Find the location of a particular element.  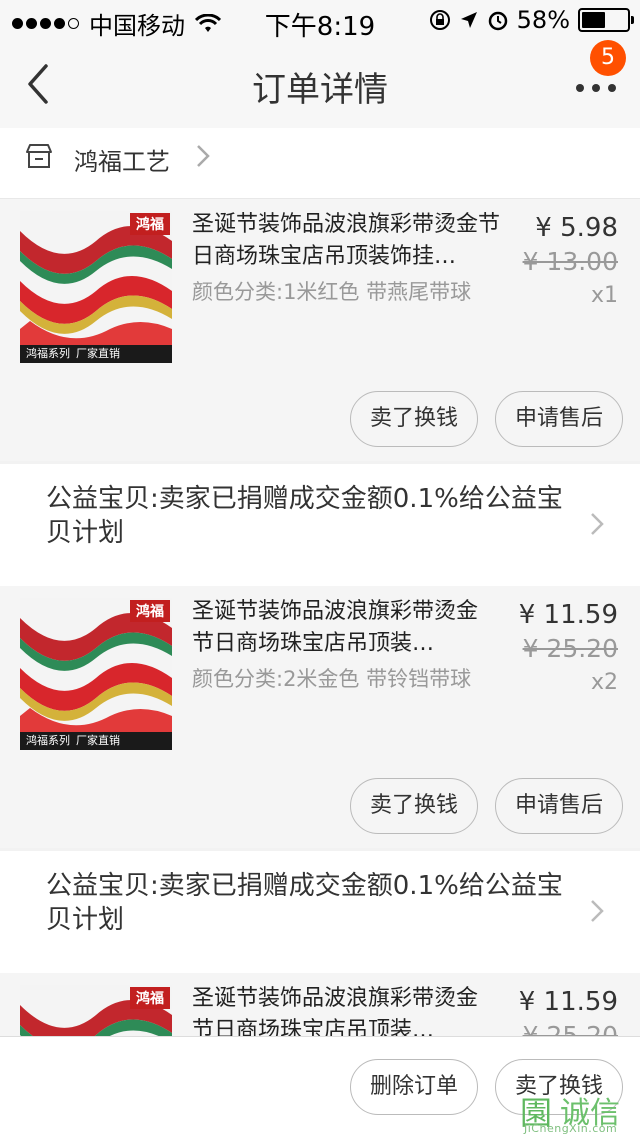

product-spec: 颜色分类:2米金色 带铃铛带球 is located at coordinates (332, 679).